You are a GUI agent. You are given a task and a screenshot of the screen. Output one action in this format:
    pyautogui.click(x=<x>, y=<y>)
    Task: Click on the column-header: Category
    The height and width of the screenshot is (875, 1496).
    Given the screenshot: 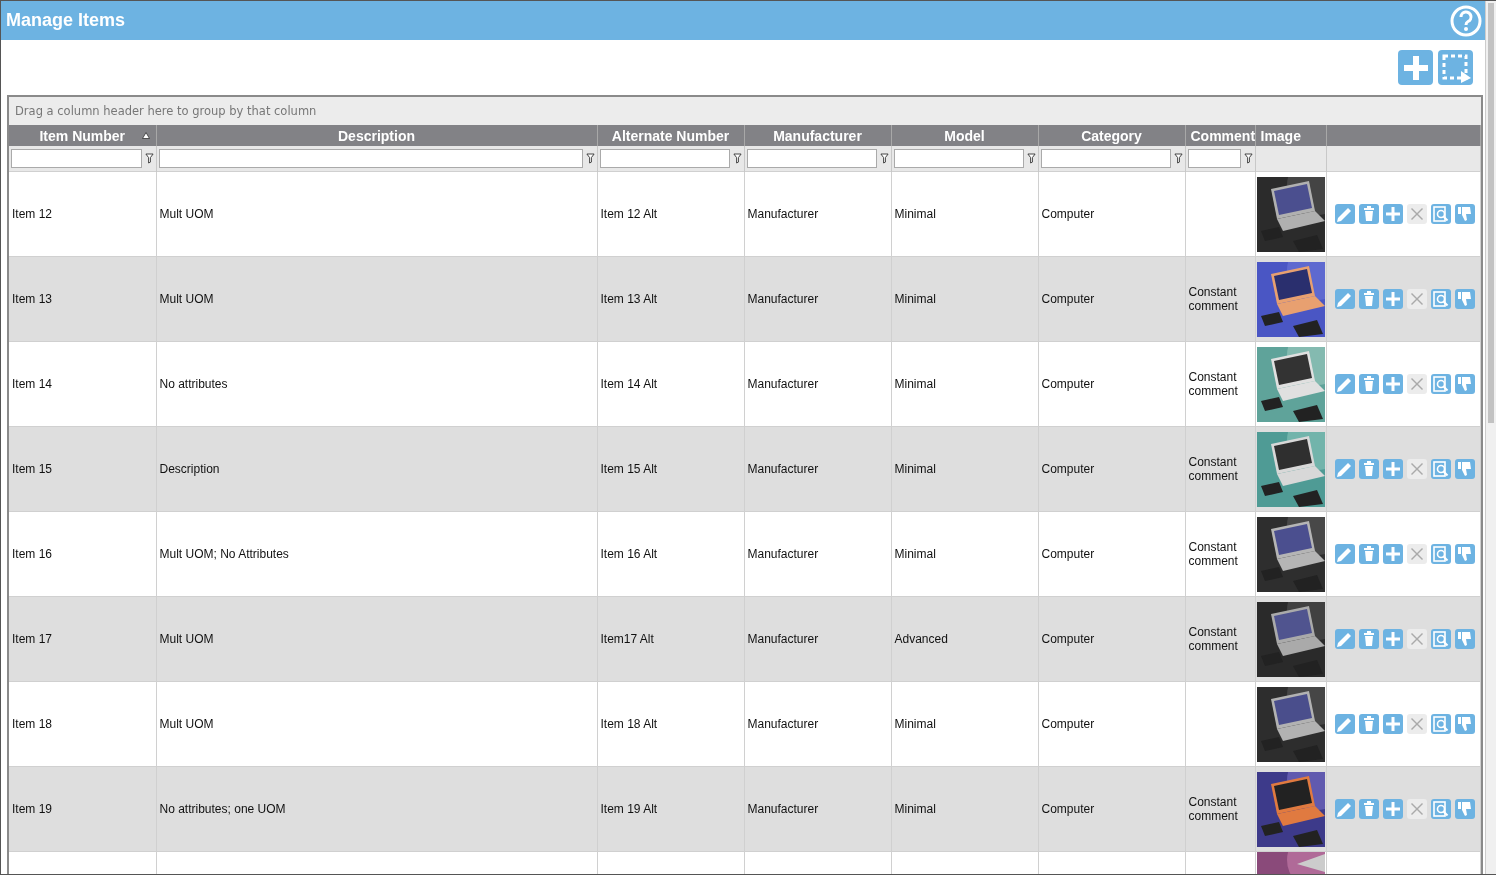 What is the action you would take?
    pyautogui.click(x=1111, y=135)
    